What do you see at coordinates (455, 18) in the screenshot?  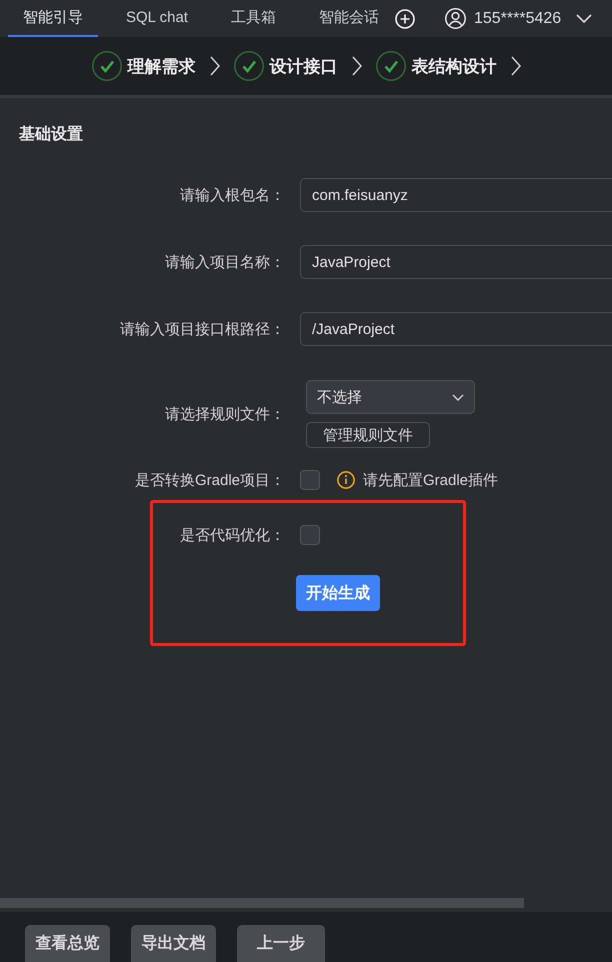 I see `user-icon` at bounding box center [455, 18].